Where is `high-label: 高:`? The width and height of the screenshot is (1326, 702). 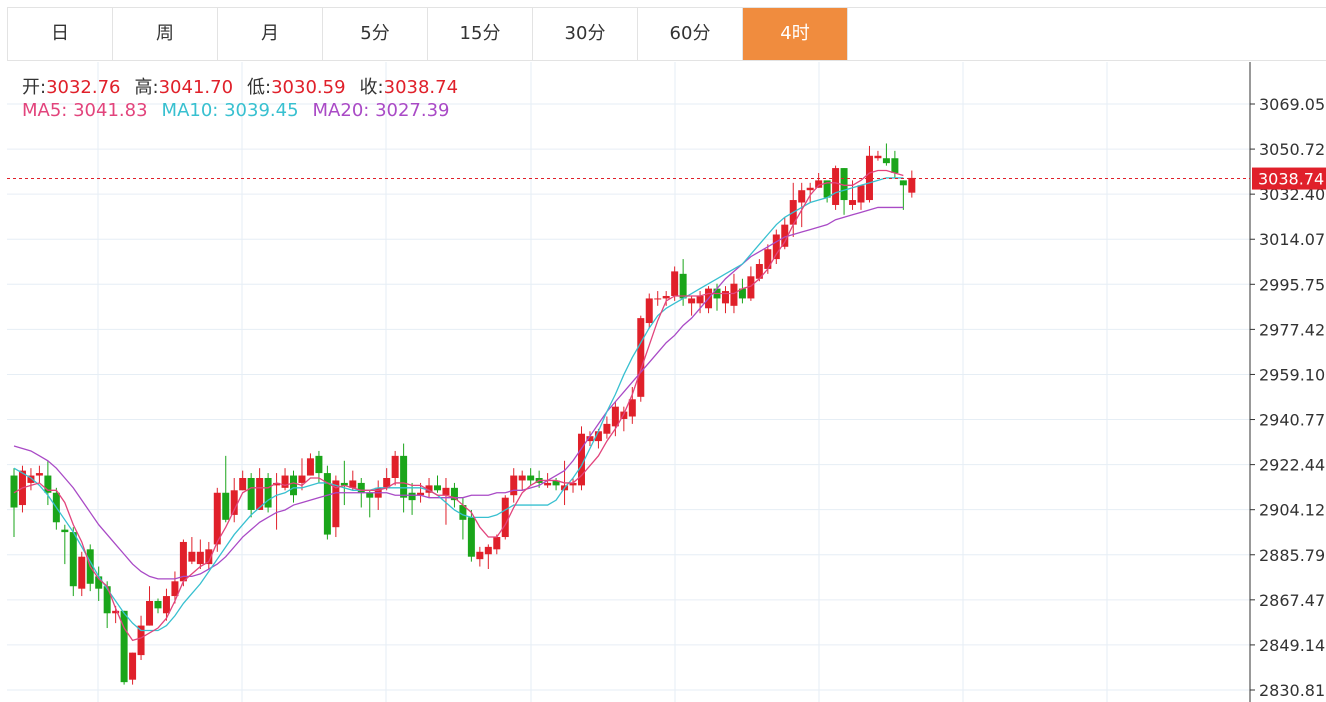 high-label: 高: is located at coordinates (146, 87).